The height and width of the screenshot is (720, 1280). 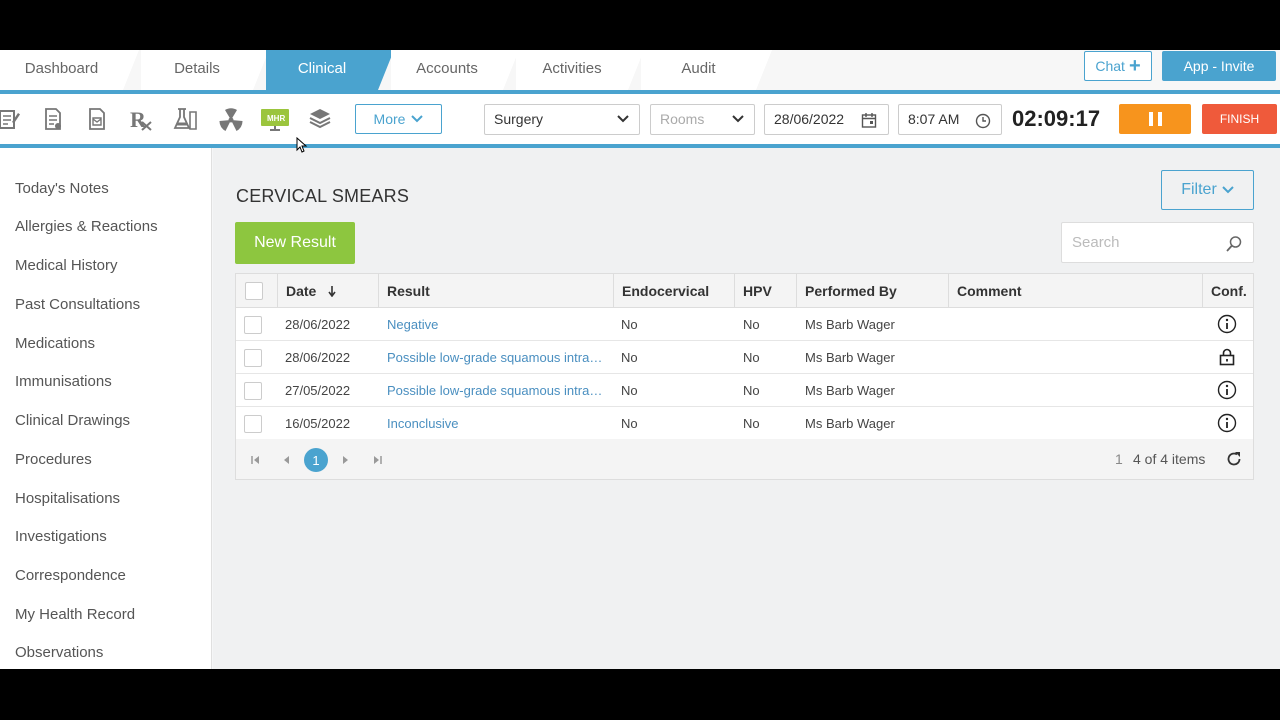 I want to click on date-picker: 28/06/2022, so click(x=826, y=119).